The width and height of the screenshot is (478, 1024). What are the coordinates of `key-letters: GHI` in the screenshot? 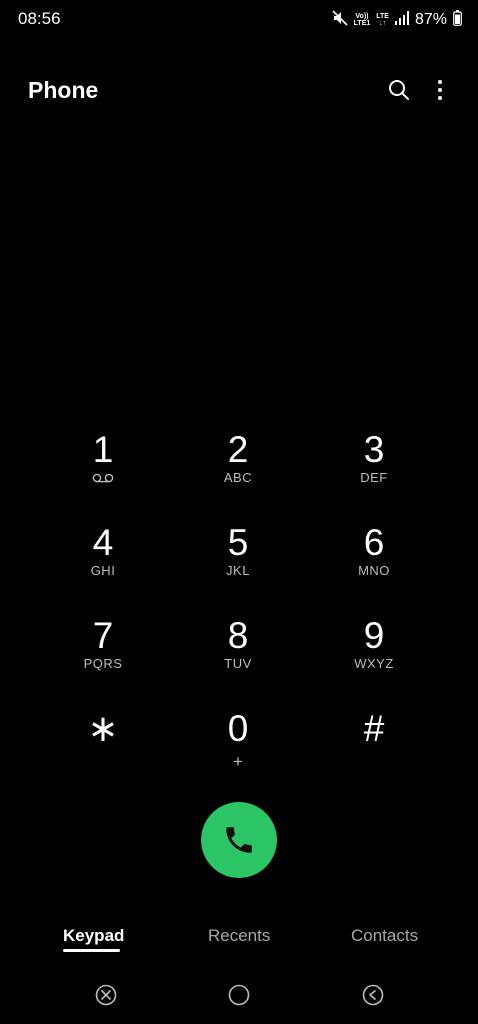 It's located at (103, 570).